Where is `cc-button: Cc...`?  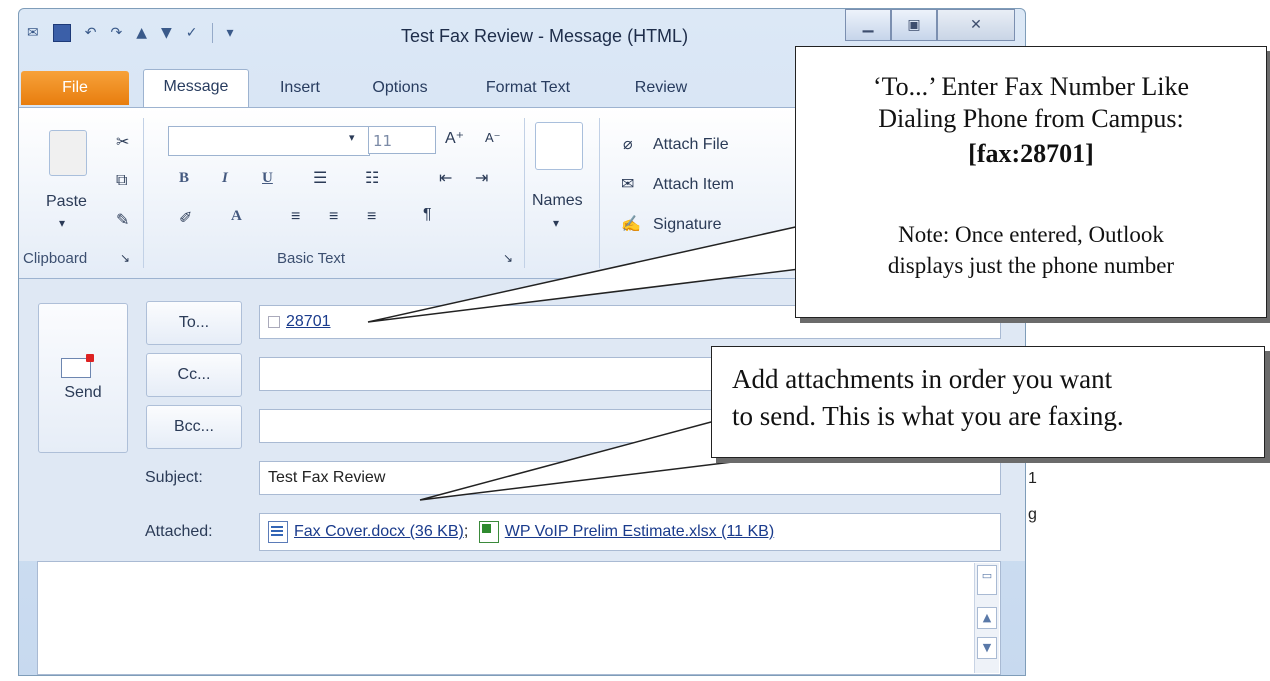 cc-button: Cc... is located at coordinates (194, 375).